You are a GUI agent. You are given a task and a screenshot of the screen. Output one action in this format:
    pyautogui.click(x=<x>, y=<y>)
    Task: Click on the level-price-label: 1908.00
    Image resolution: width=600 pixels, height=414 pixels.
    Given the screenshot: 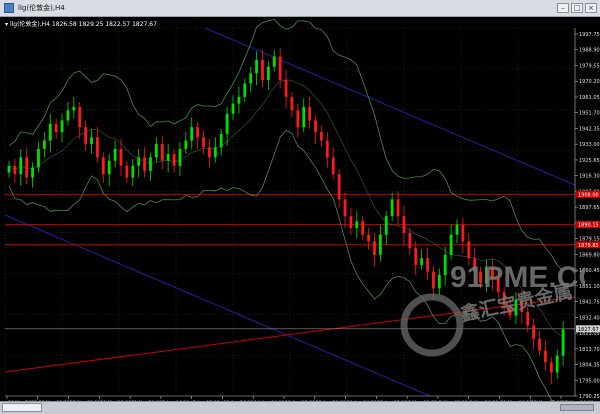 What is the action you would take?
    pyautogui.click(x=588, y=195)
    